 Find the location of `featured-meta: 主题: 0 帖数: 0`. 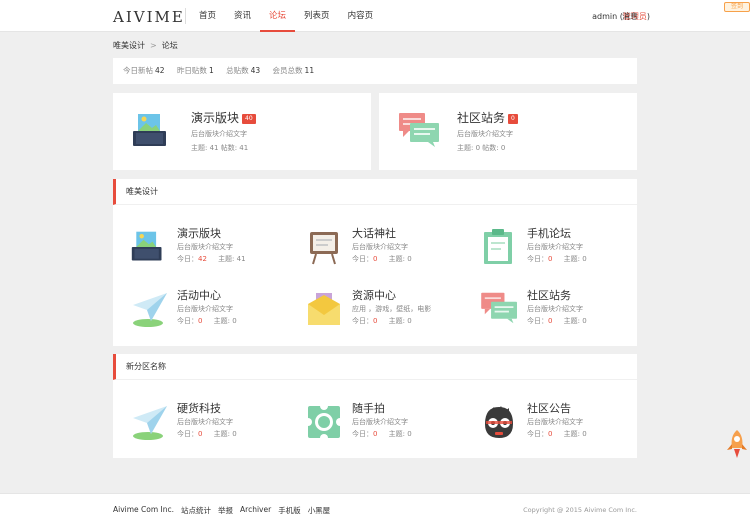

featured-meta: 主题: 0 帖数: 0 is located at coordinates (481, 148).